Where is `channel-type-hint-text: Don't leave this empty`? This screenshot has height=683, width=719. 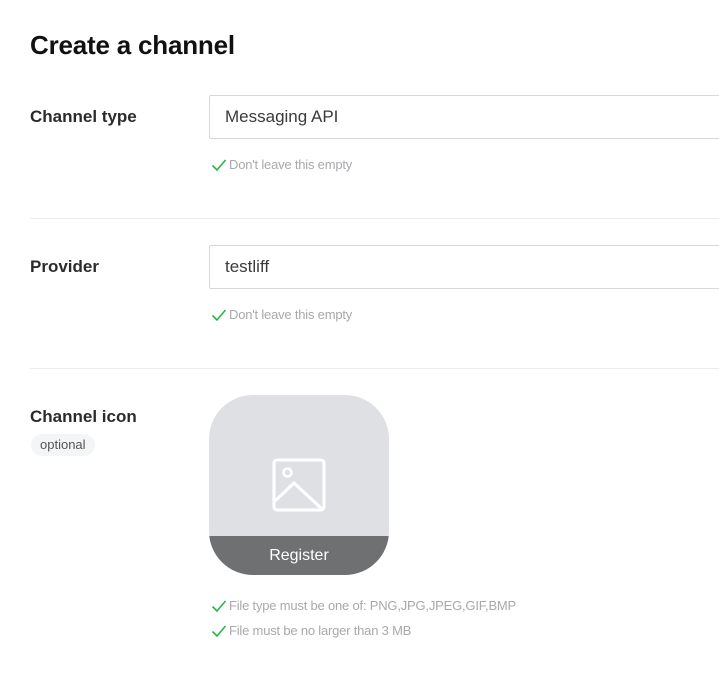
channel-type-hint-text: Don't leave this empty is located at coordinates (291, 164).